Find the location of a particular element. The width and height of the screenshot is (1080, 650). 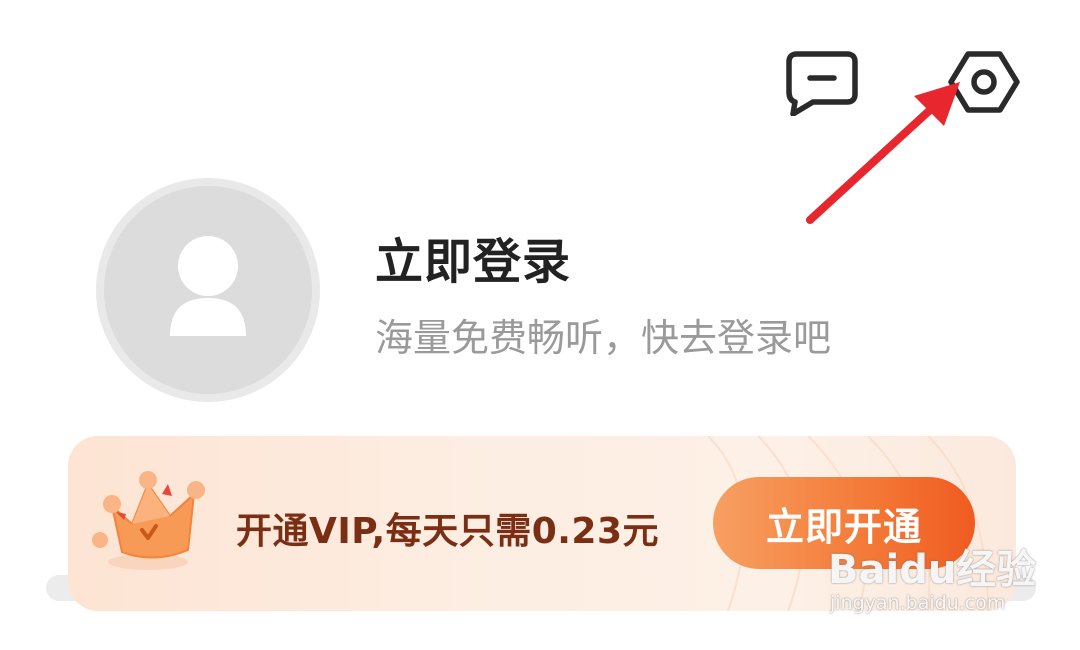

settings-icon is located at coordinates (984, 82).